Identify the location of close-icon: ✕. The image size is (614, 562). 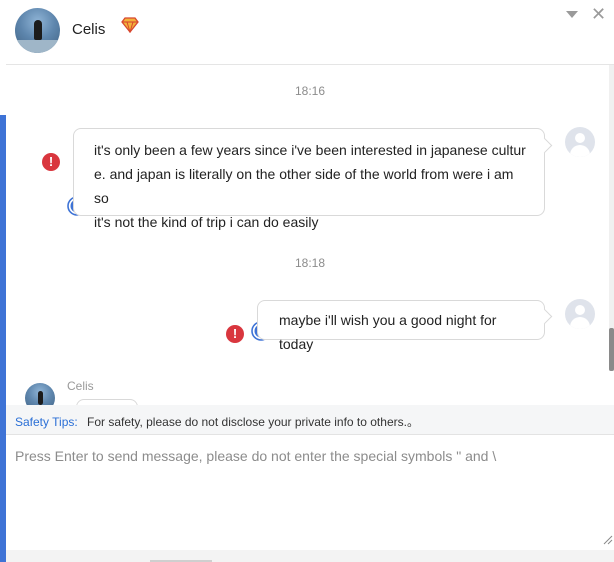
(598, 14).